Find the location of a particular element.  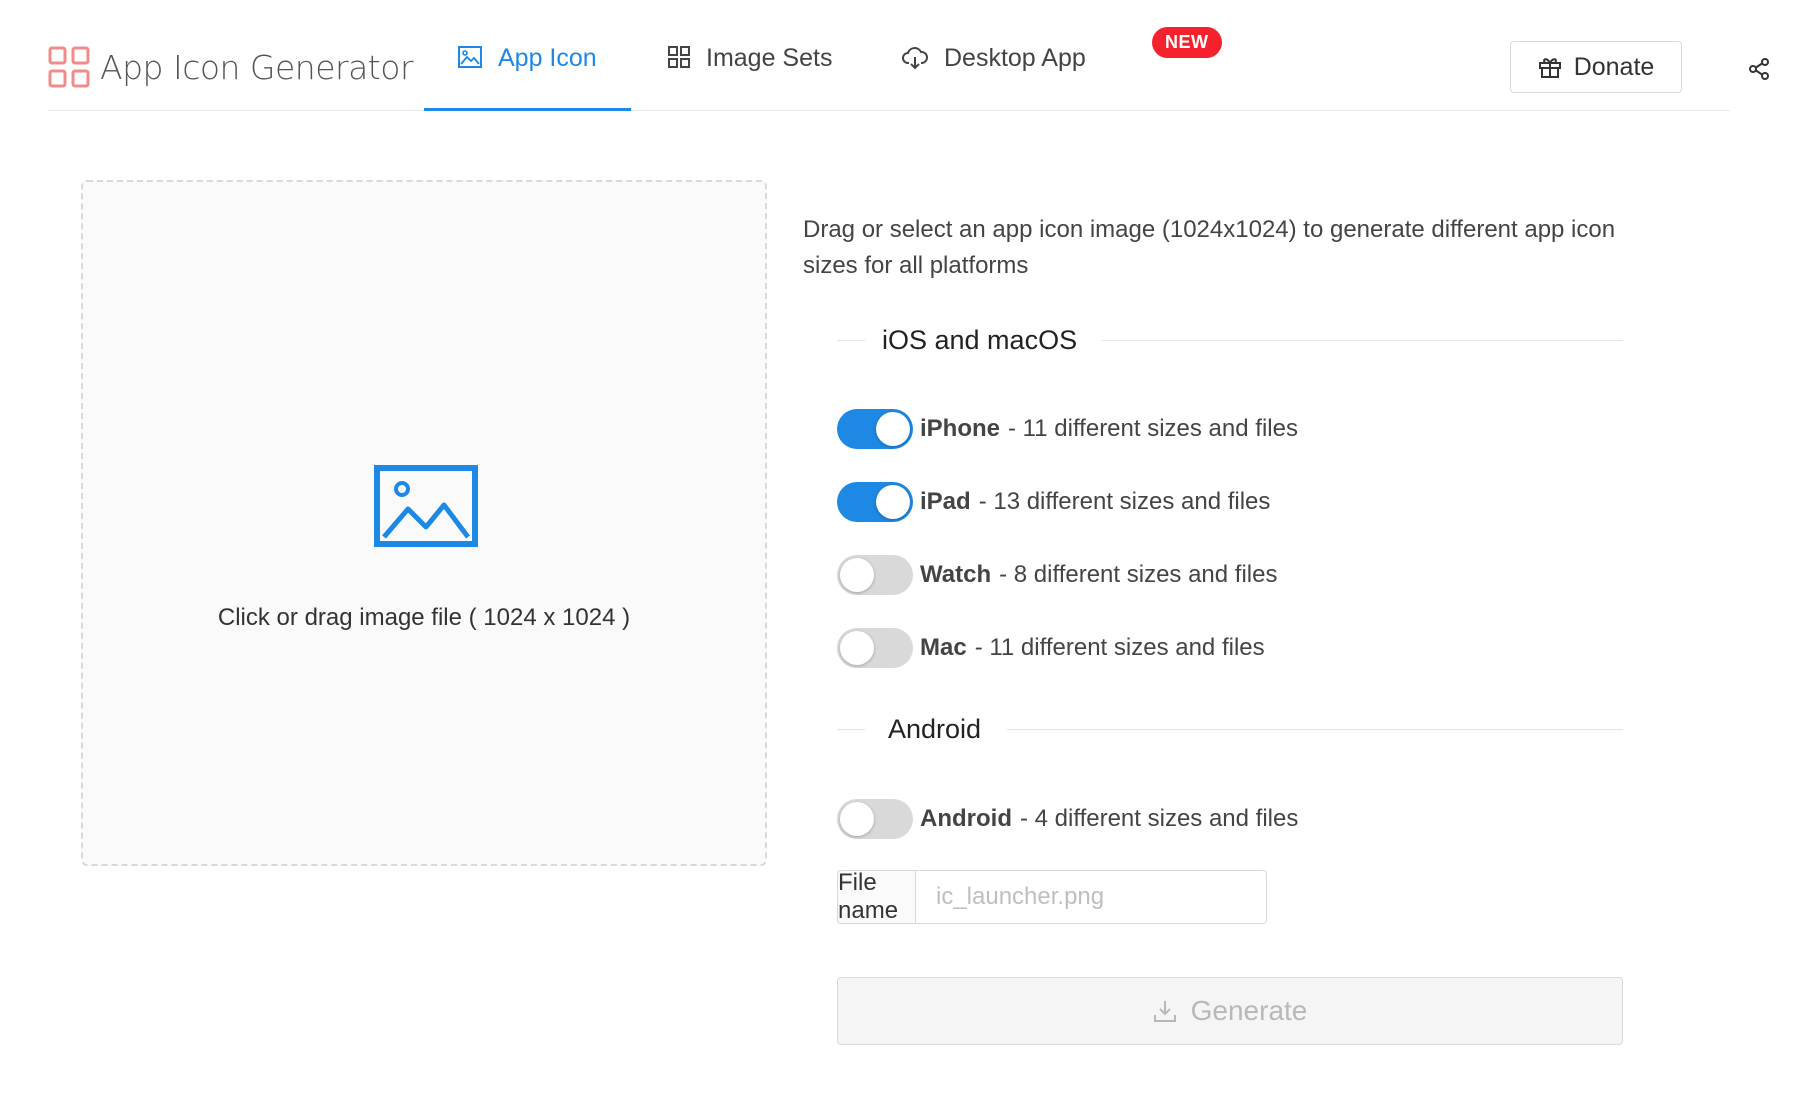

iphone-toggle is located at coordinates (875, 429).